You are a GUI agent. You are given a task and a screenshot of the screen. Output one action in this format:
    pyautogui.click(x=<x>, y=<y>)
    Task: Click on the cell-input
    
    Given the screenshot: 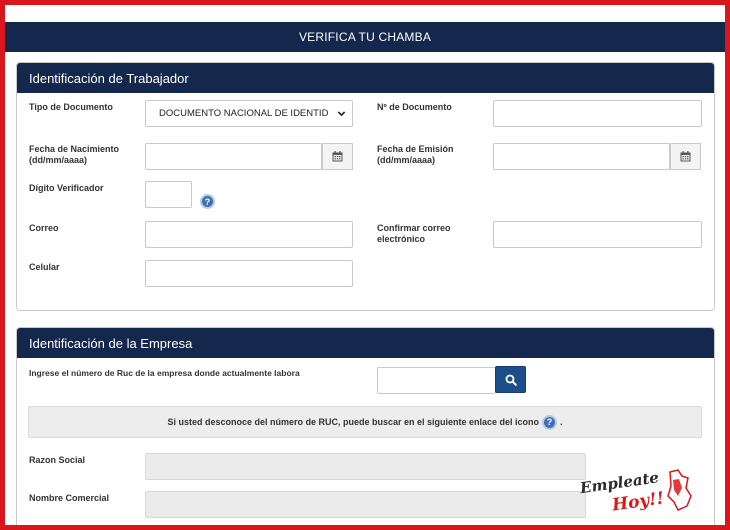 What is the action you would take?
    pyautogui.click(x=249, y=273)
    